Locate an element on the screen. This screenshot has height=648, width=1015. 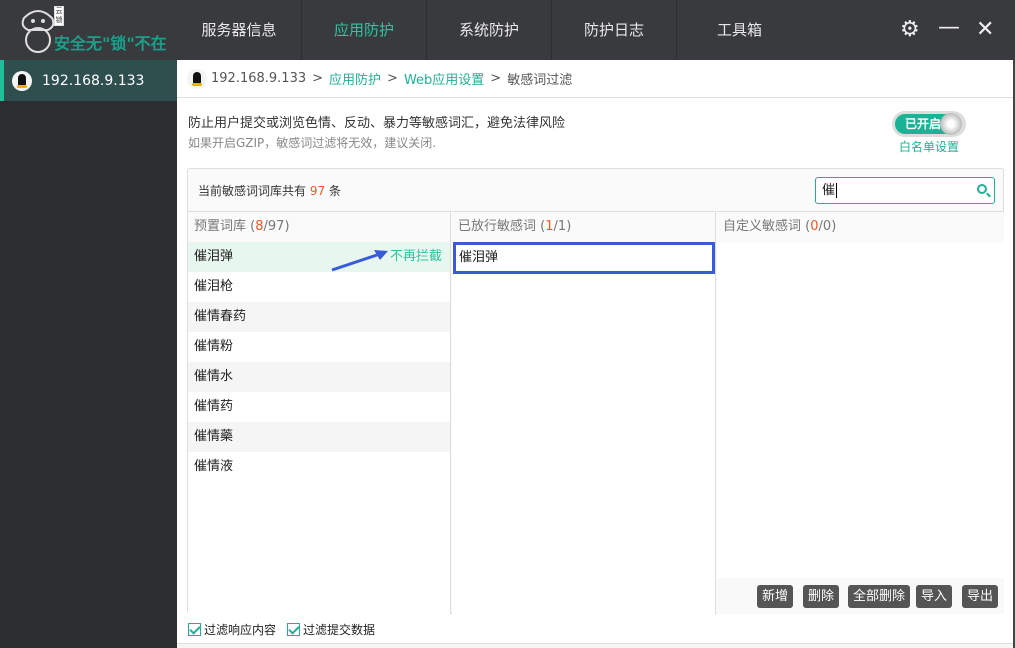
app-logo: 云锁 安全无"锁"不在 is located at coordinates (92, 30).